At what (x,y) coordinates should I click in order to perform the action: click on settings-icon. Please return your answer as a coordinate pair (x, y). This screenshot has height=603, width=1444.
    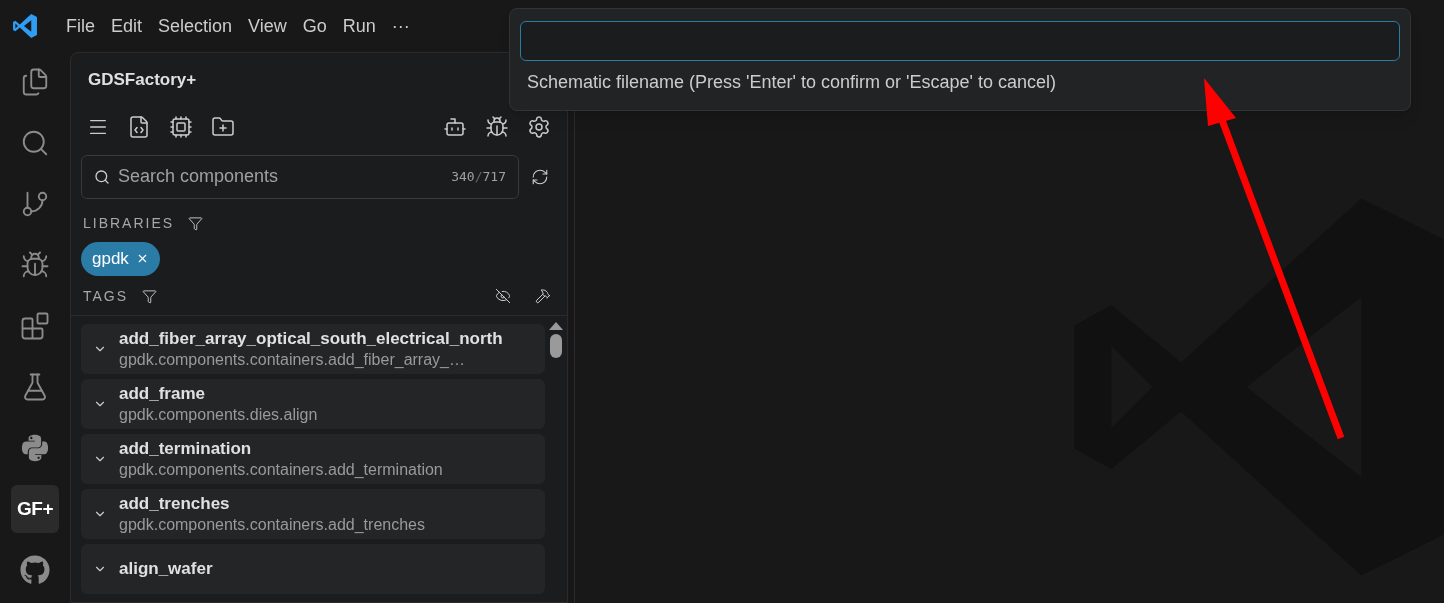
    Looking at the image, I should click on (539, 126).